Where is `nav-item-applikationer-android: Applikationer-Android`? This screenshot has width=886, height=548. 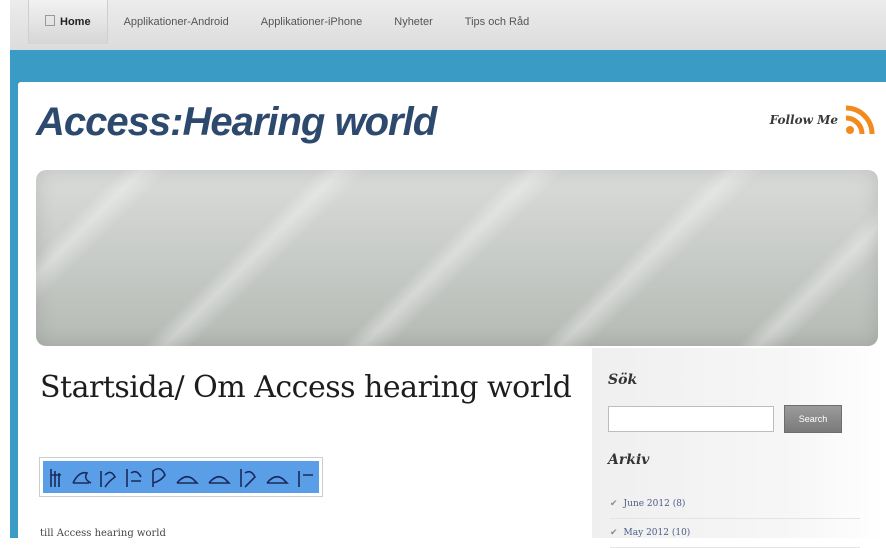 nav-item-applikationer-android: Applikationer-Android is located at coordinates (176, 22).